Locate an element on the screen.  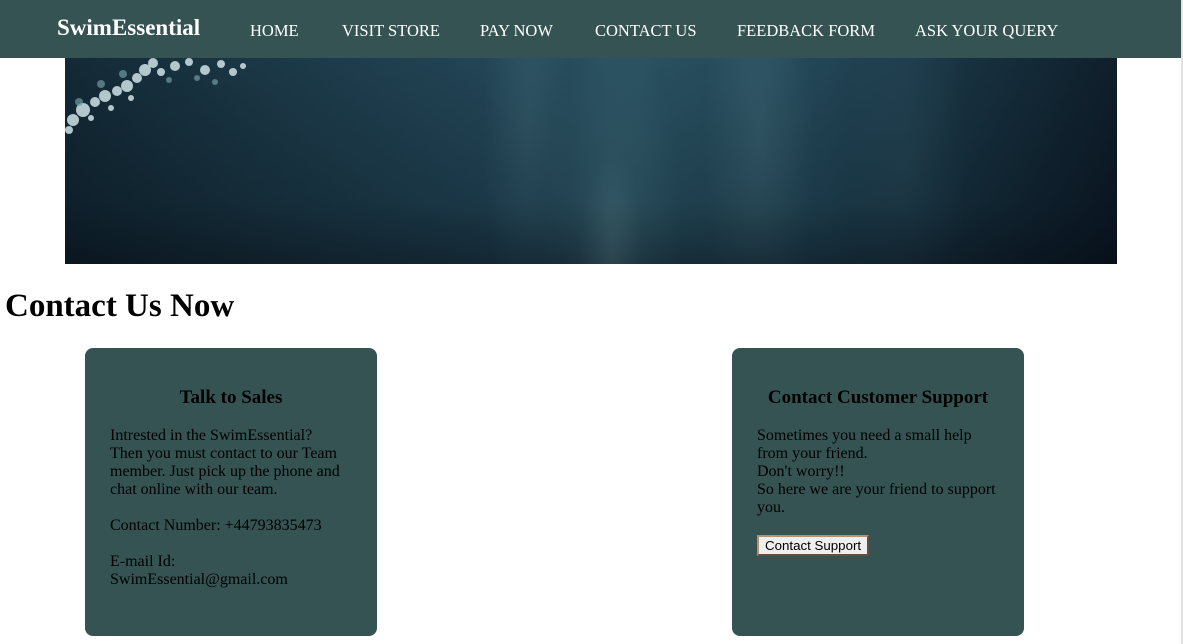
sales-contact-number: Contact Number: +44793835473 is located at coordinates (216, 525).